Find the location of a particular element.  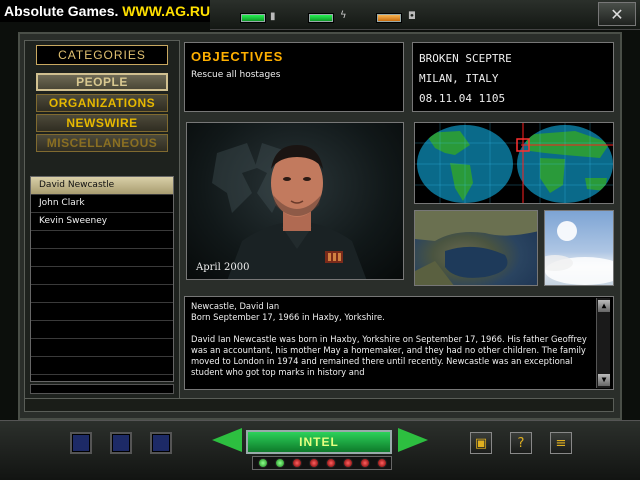

watermark-text-white: Absolute Games. is located at coordinates (61, 11).